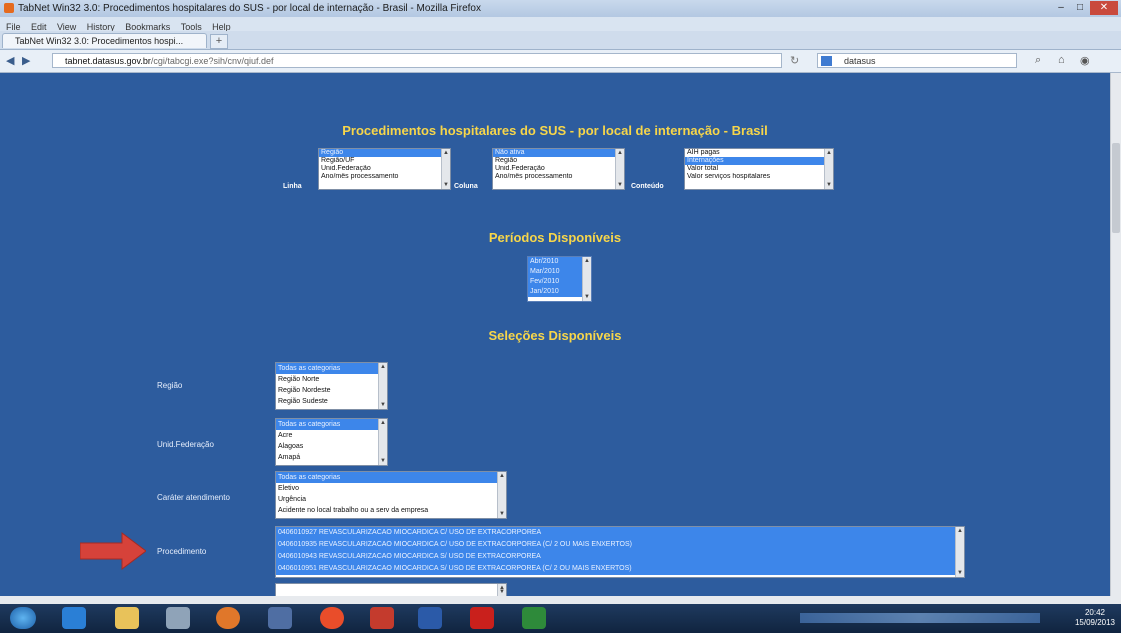 The width and height of the screenshot is (1121, 633). I want to click on acrobat-icon, so click(482, 618).